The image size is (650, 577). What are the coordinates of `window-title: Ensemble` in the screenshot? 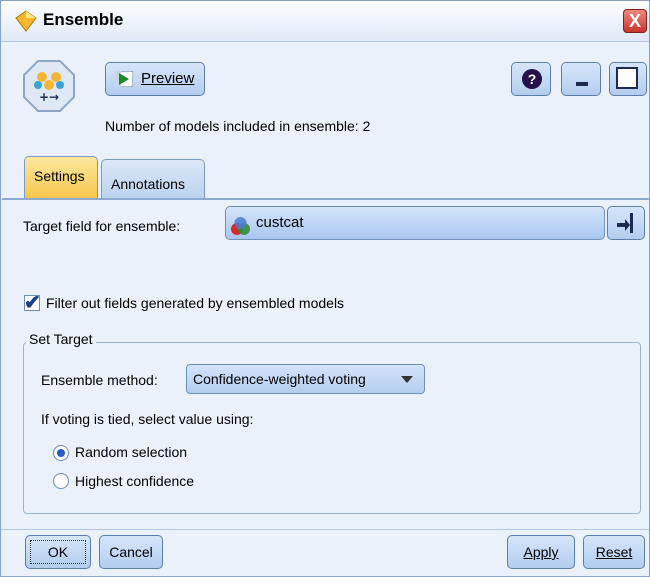 It's located at (83, 19).